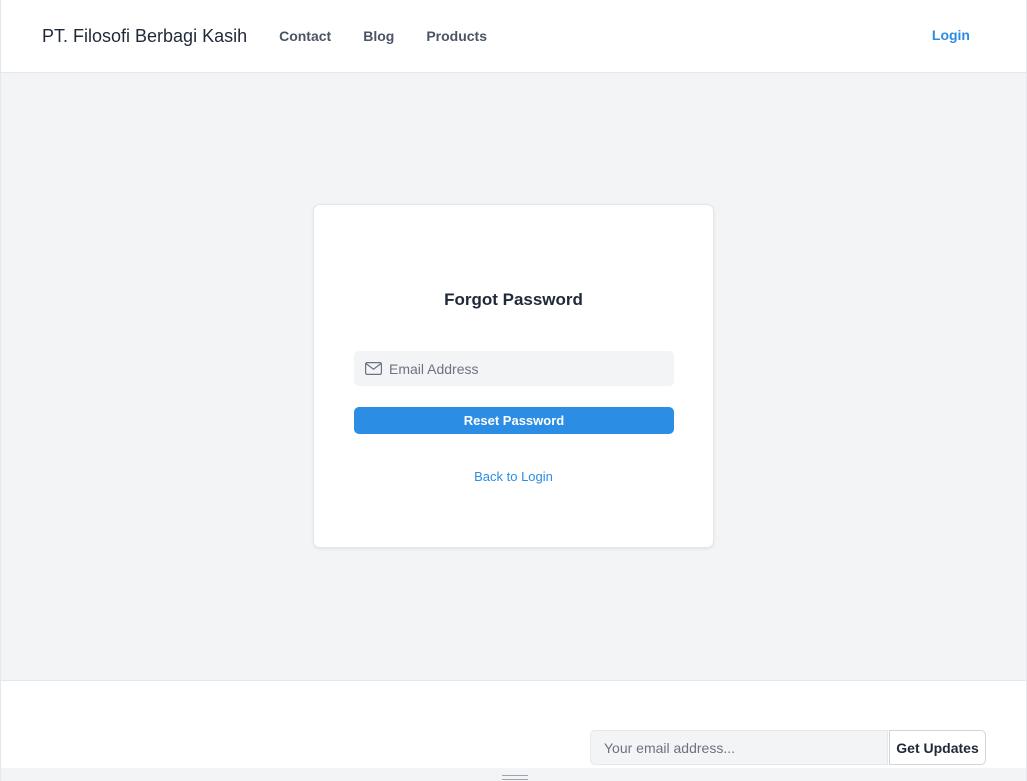 This screenshot has width=1027, height=781. I want to click on login-link: Login, so click(951, 35).